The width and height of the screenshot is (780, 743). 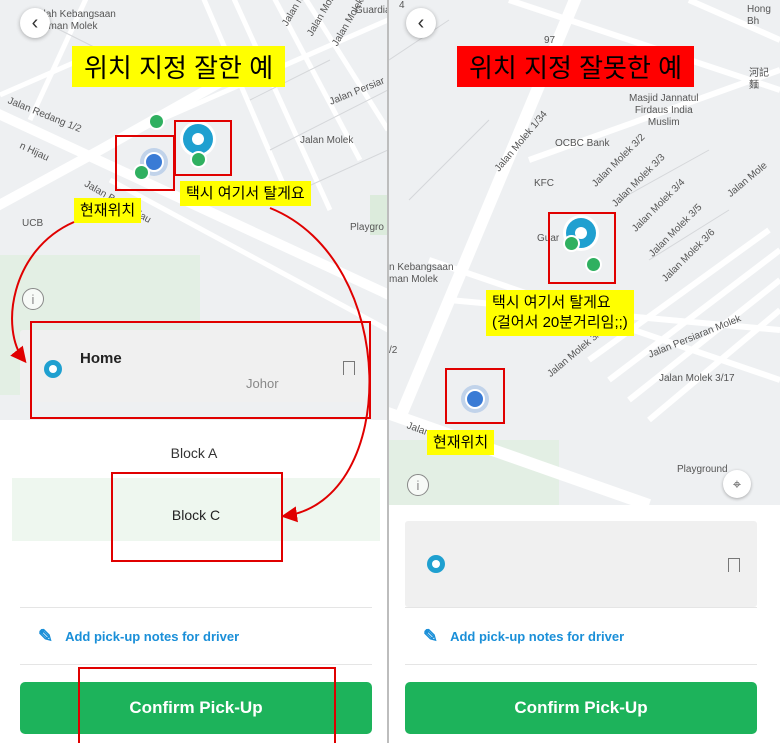 I want to click on pickup-here-line2: (걸어서 20분거리임;;), so click(x=560, y=322).